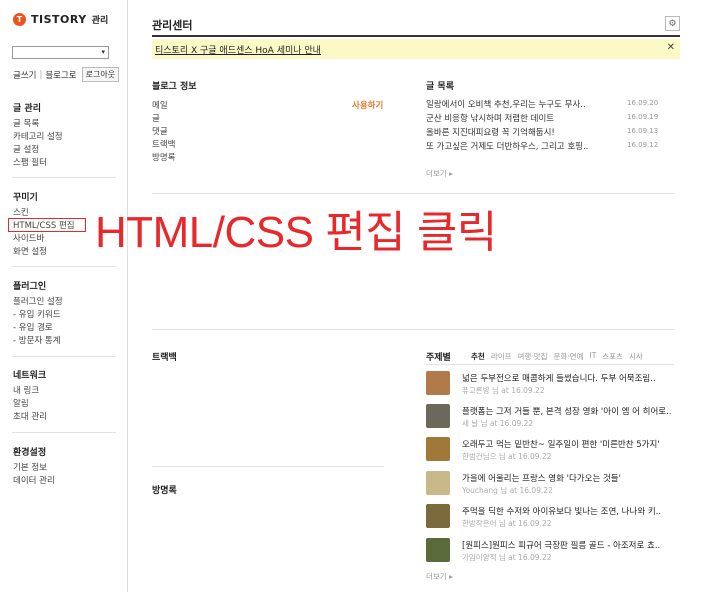  What do you see at coordinates (643, 103) in the screenshot?
I see `post-date: 16.09.20` at bounding box center [643, 103].